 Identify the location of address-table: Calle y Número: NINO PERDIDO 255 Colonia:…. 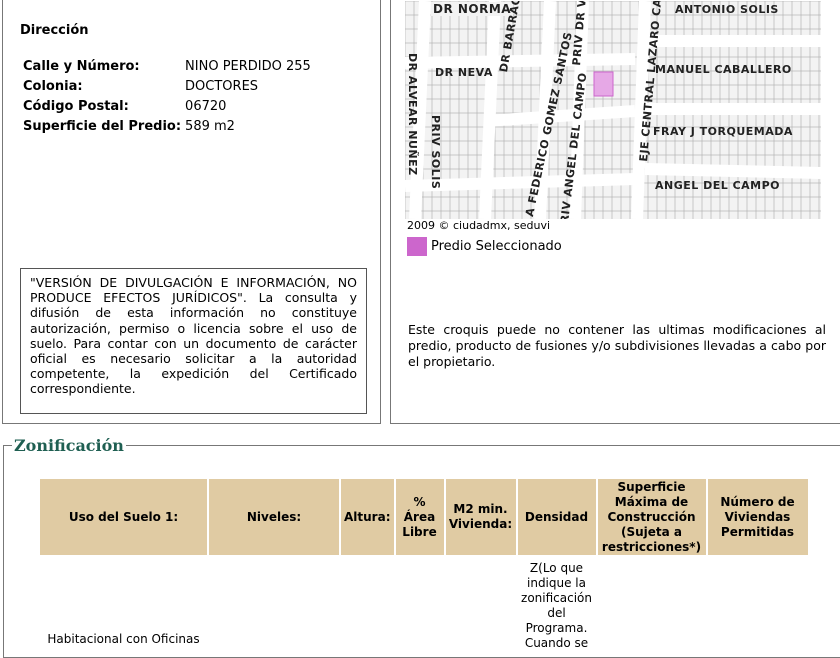
(167, 97).